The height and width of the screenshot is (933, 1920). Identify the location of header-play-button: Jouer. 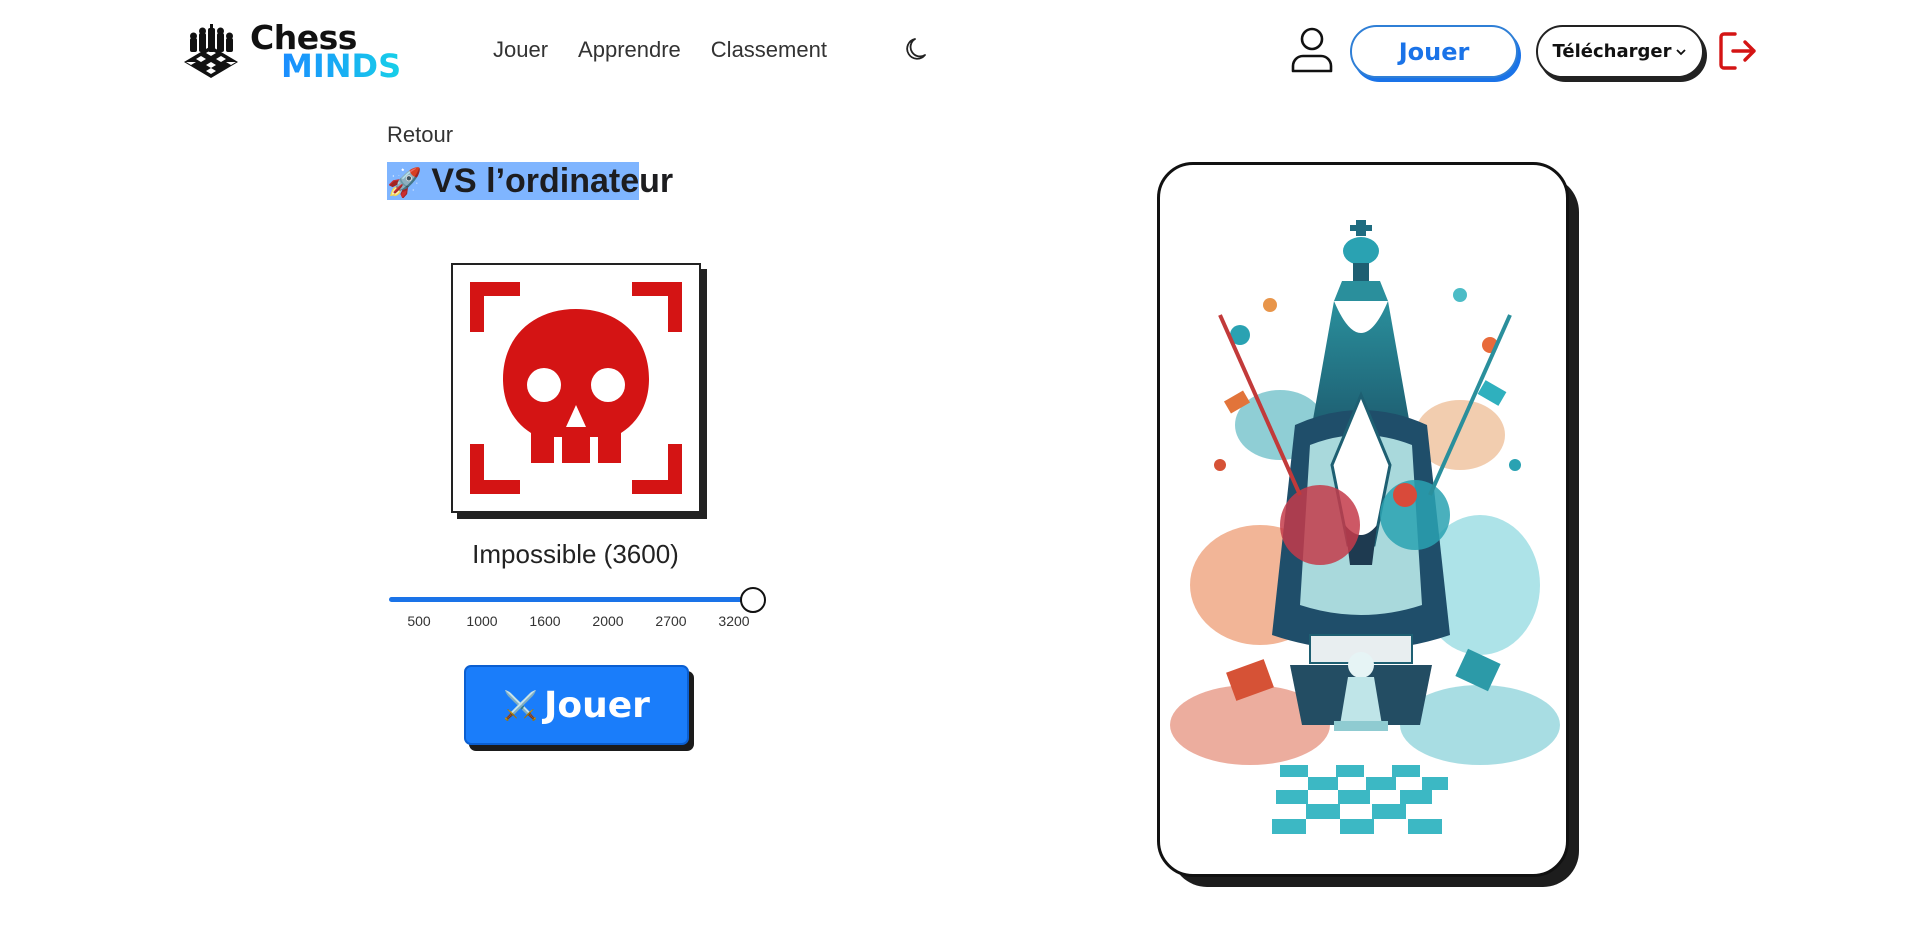
(1434, 51).